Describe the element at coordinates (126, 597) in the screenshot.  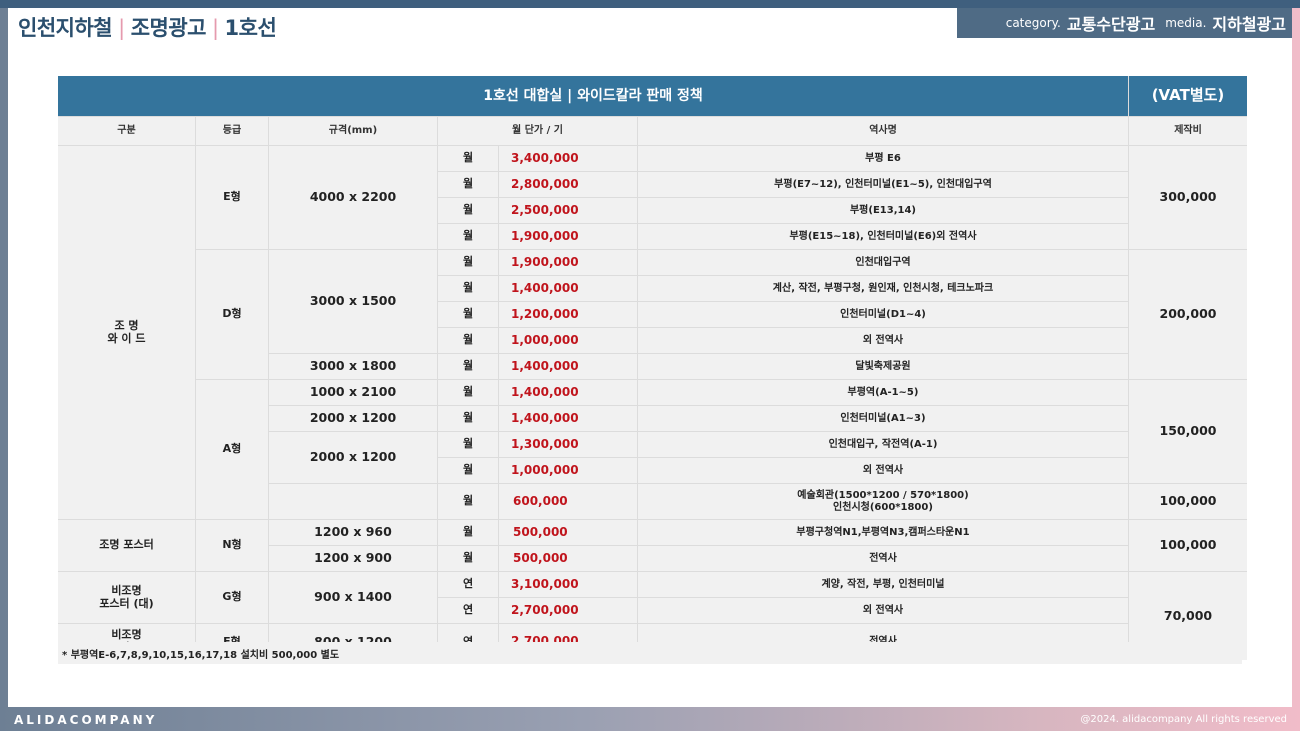
I see `group-unlit-poster-large: 비조명 포스터 (대)` at that location.